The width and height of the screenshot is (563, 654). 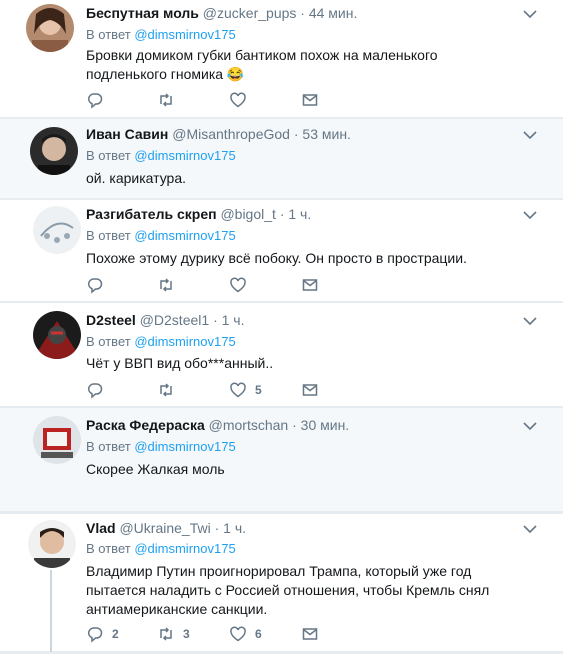 I want to click on like-count: 5, so click(x=258, y=390).